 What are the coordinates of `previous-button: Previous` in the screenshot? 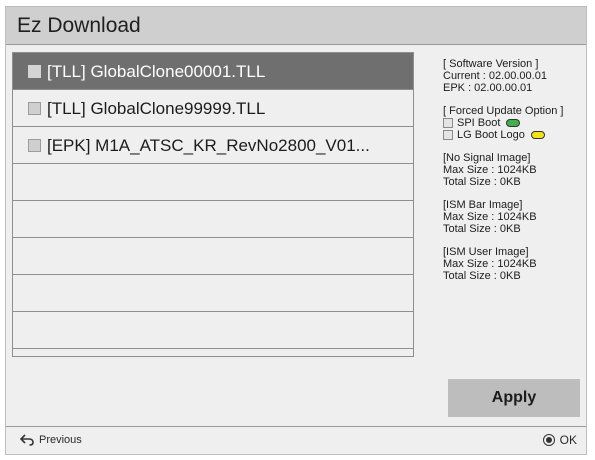 It's located at (51, 440).